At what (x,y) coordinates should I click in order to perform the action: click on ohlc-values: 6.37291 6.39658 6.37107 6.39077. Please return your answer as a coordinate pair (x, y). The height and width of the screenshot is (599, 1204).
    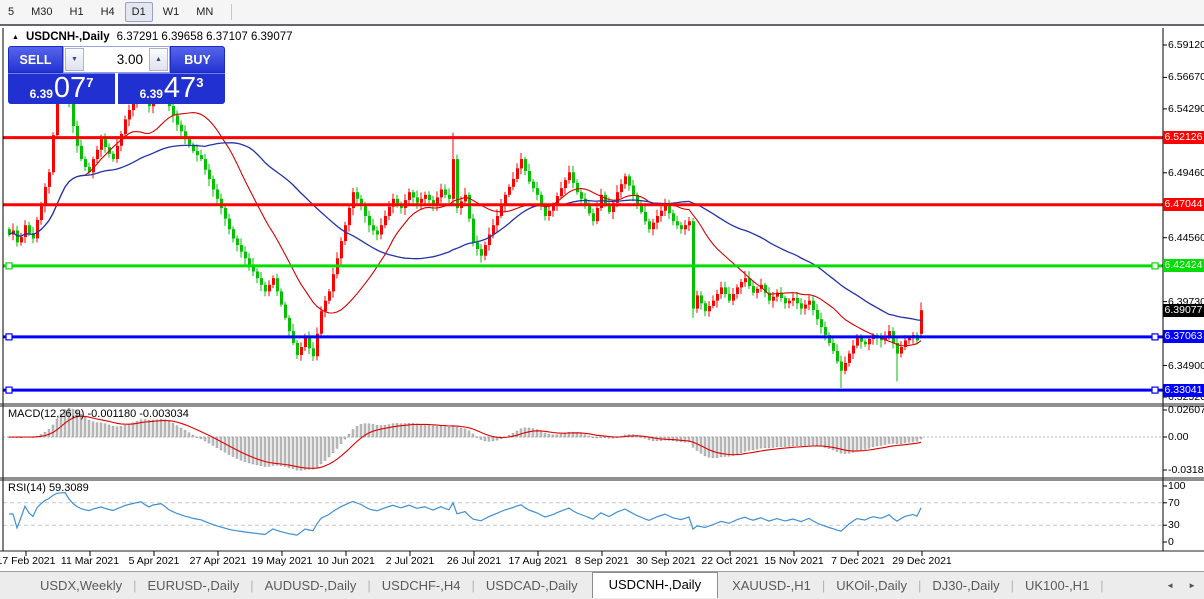
    Looking at the image, I should click on (204, 37).